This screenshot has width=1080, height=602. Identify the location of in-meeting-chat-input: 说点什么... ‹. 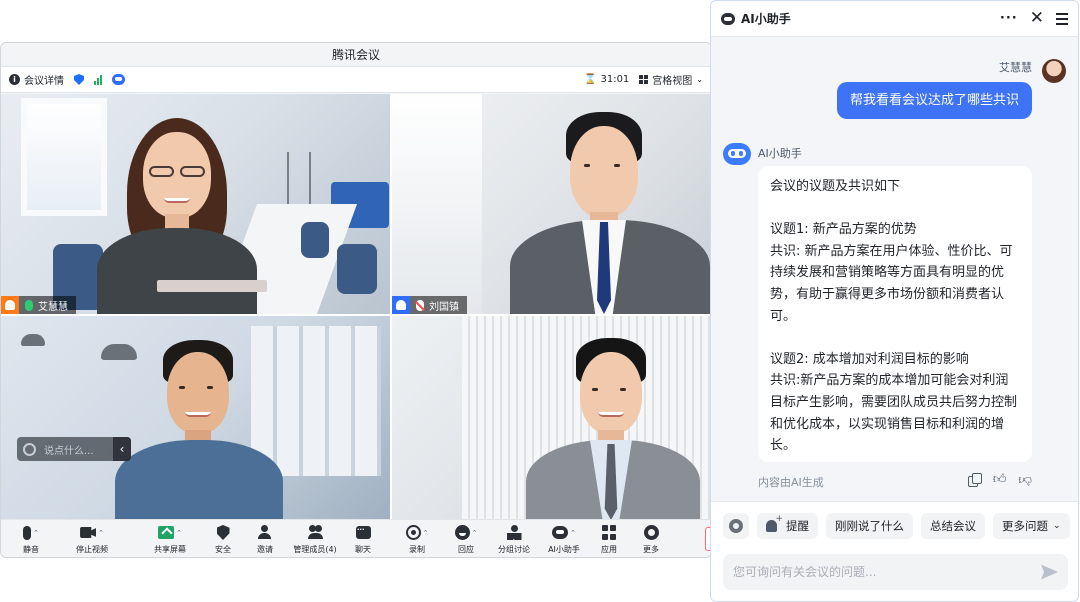
(74, 449).